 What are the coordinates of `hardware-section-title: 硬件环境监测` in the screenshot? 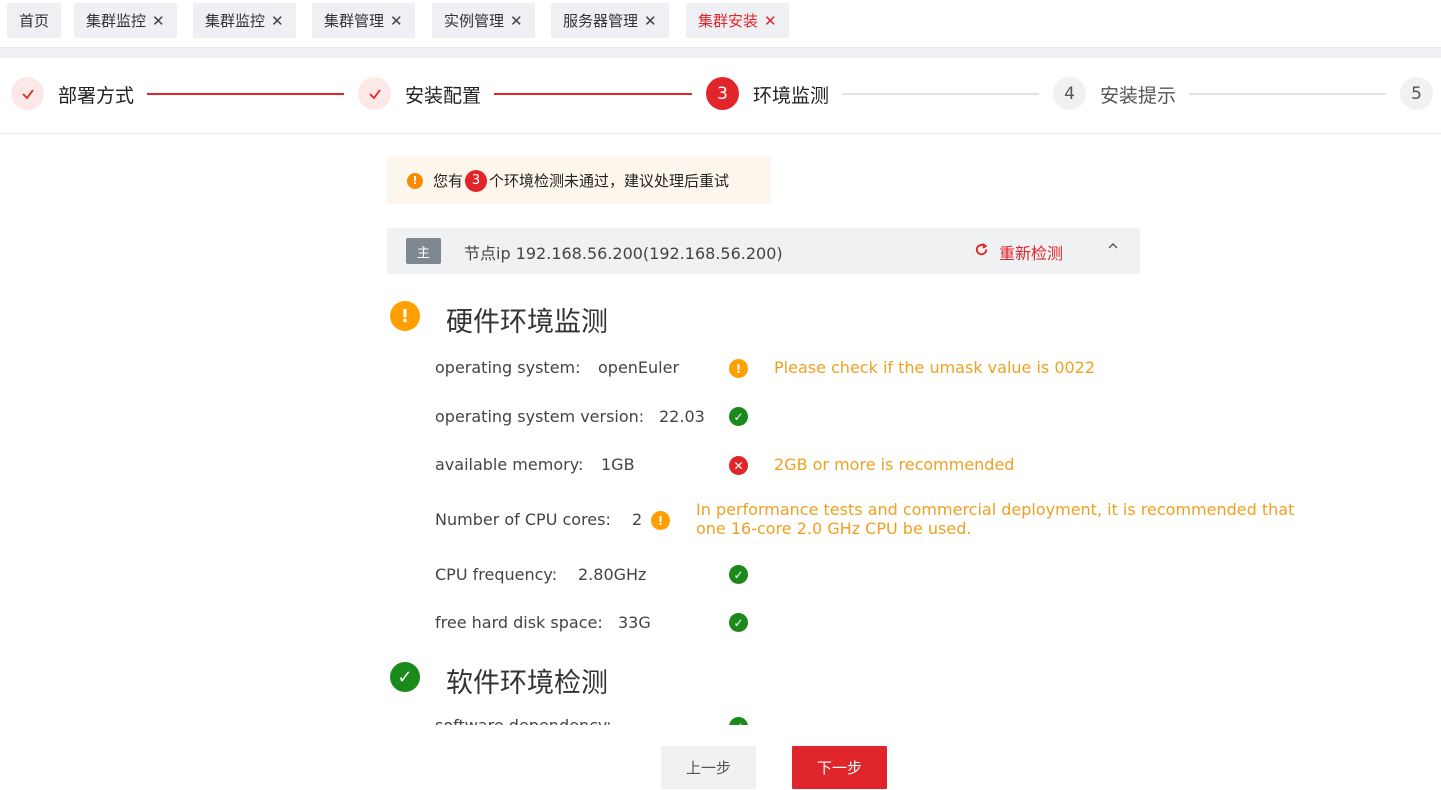 It's located at (527, 322).